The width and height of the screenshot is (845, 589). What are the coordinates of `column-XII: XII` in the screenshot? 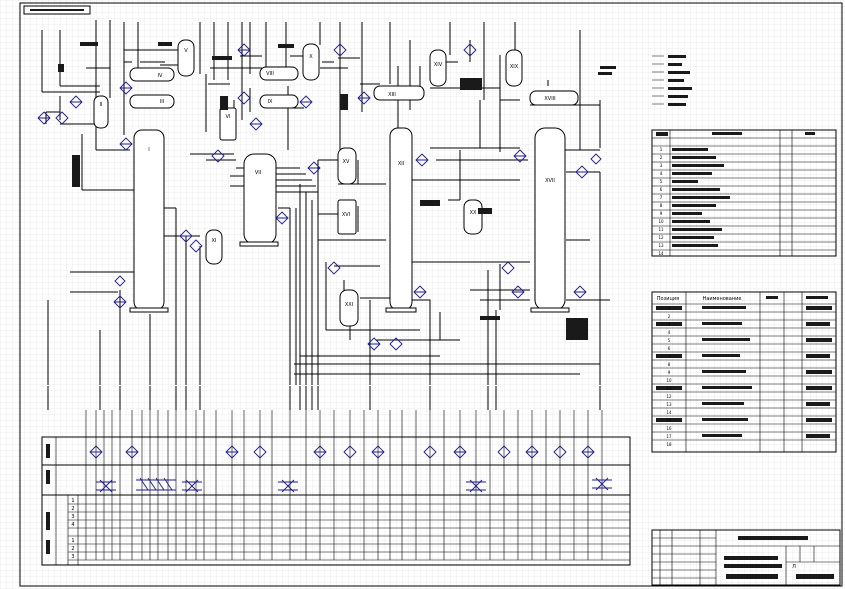 It's located at (401, 220).